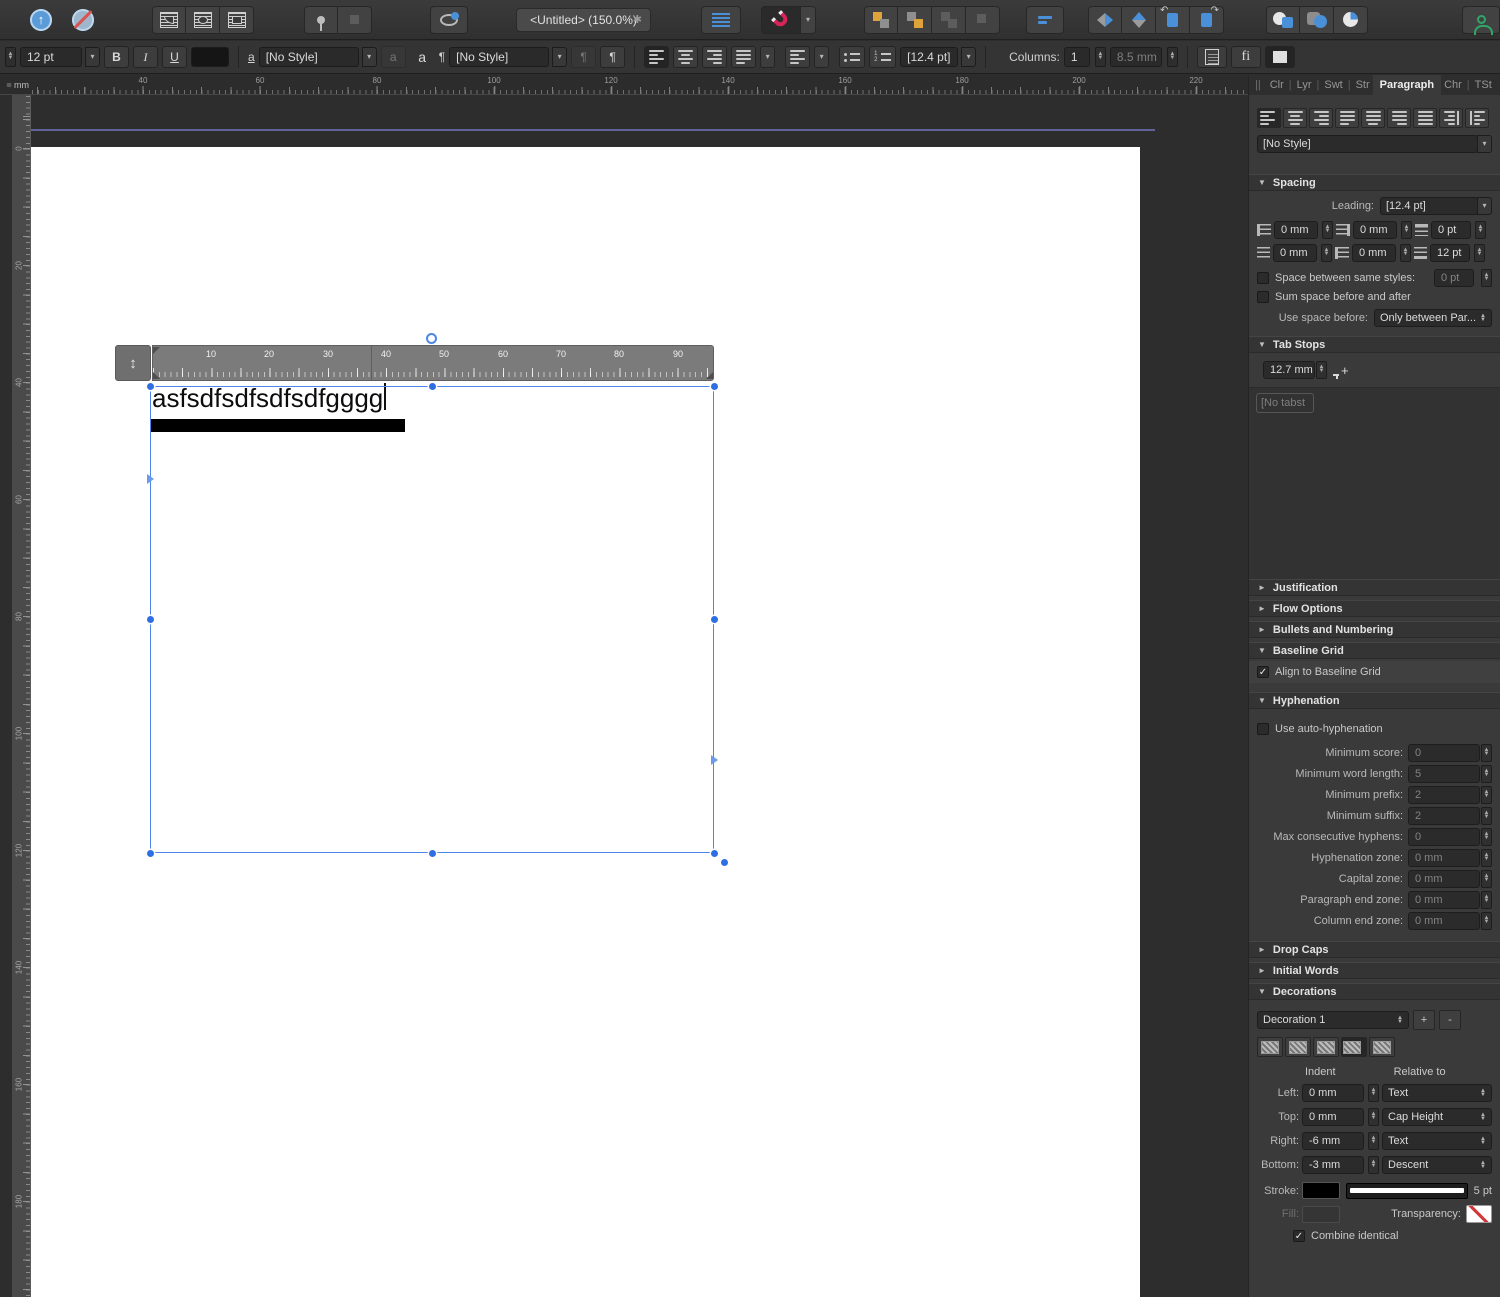 The height and width of the screenshot is (1297, 1500). Describe the element at coordinates (1172, 57) in the screenshot. I see `gutter-stepper: ▲ ▼` at that location.